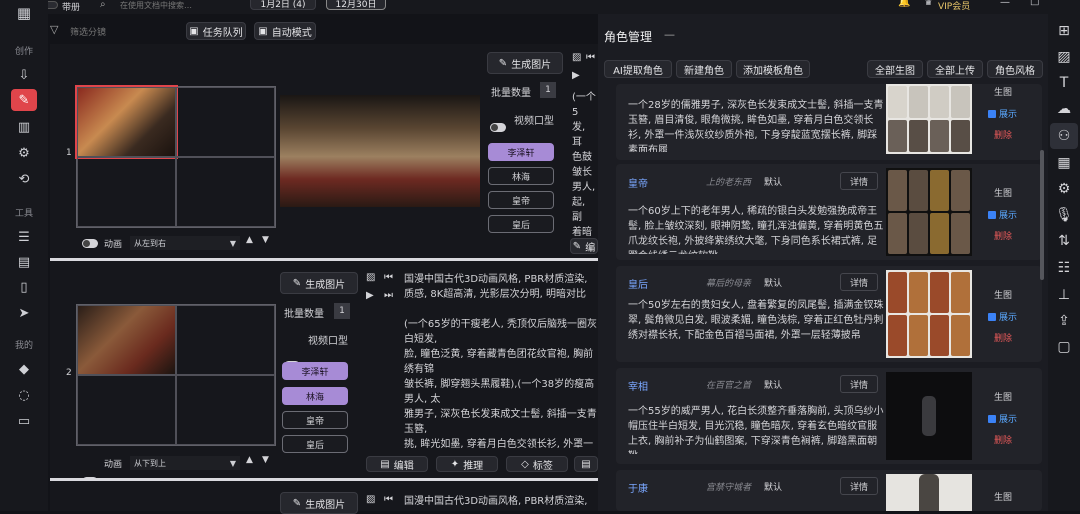 This screenshot has height=514, width=1080. Describe the element at coordinates (24, 395) in the screenshot. I see `chat-icon: ◌` at that location.